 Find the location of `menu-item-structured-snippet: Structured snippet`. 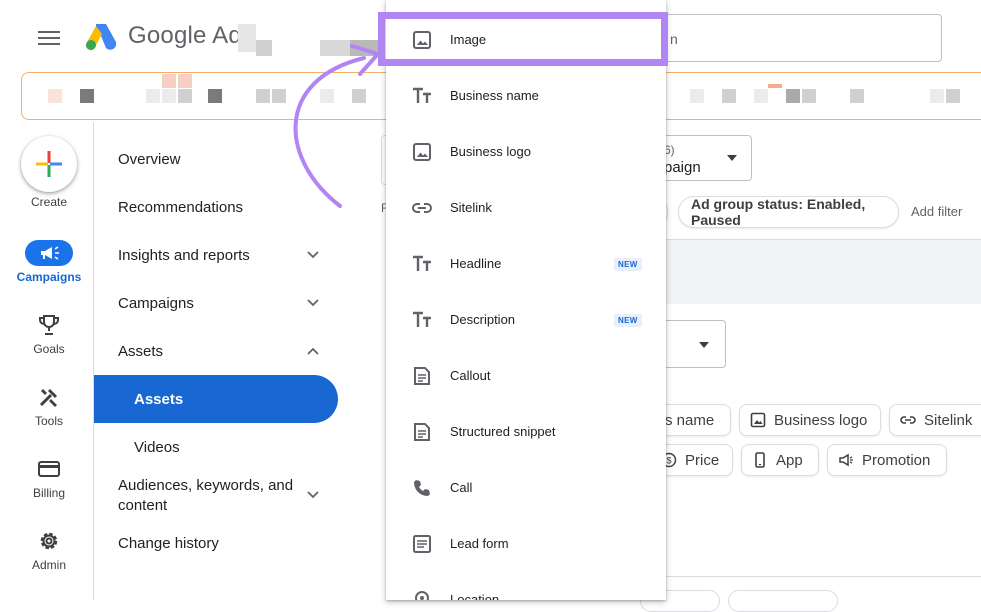

menu-item-structured-snippet: Structured snippet is located at coordinates (526, 432).